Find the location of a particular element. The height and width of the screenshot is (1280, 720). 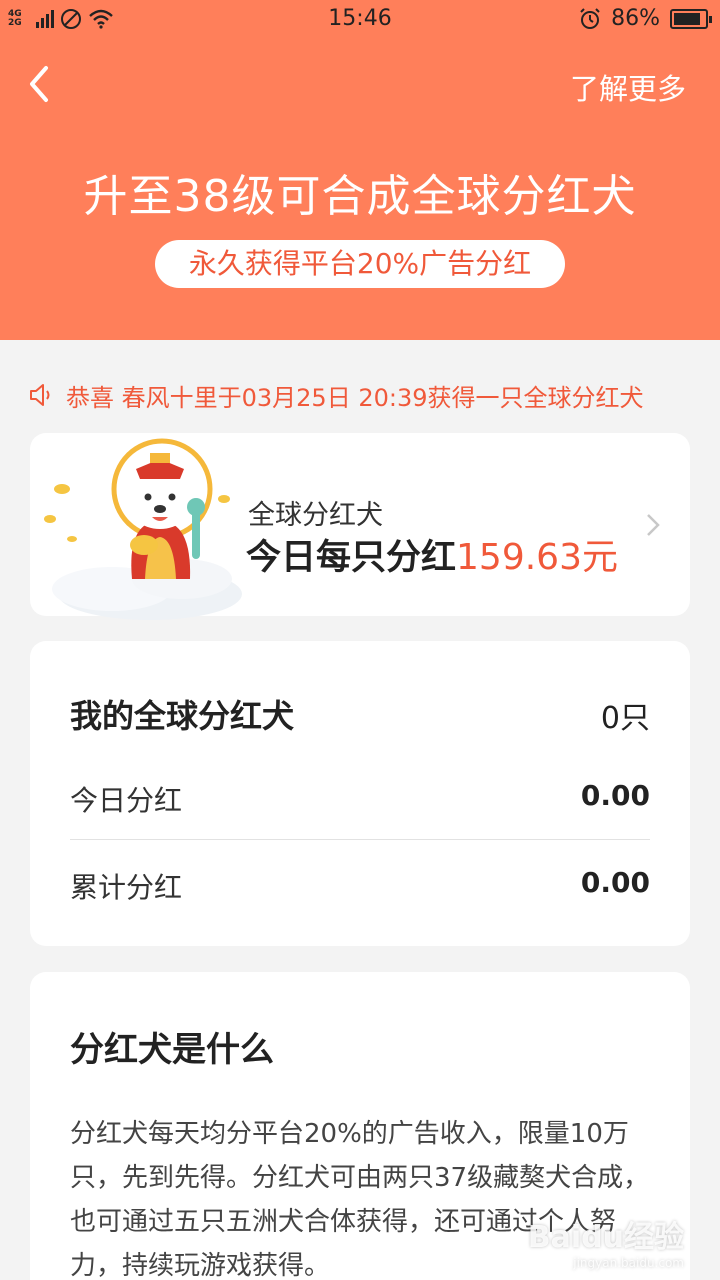

watermark: Baidu经验 jingyan.baidu.com is located at coordinates (606, 1241).